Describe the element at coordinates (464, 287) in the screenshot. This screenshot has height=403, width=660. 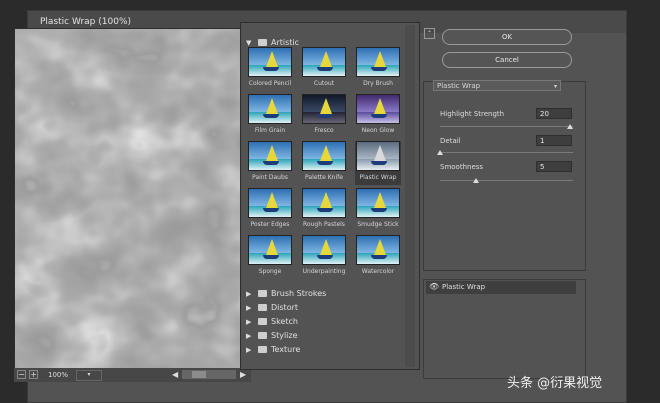
I see `effect-layer-name: Plastic Wrap` at that location.